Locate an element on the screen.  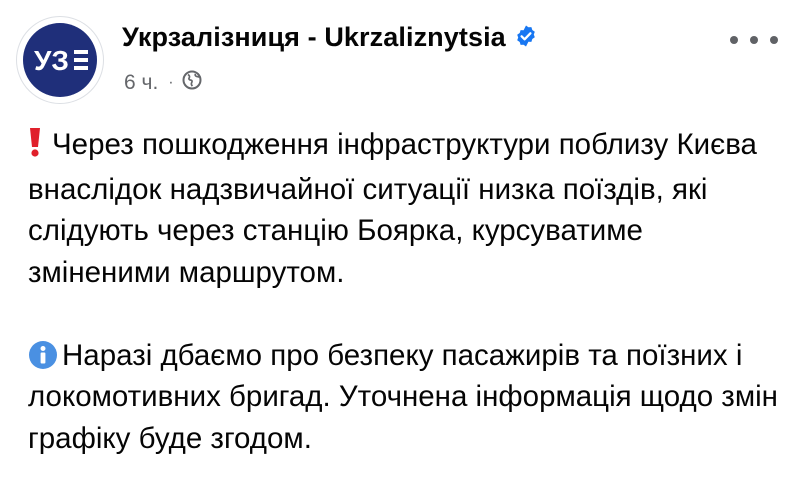
page-avatar: УЗ is located at coordinates (60, 60).